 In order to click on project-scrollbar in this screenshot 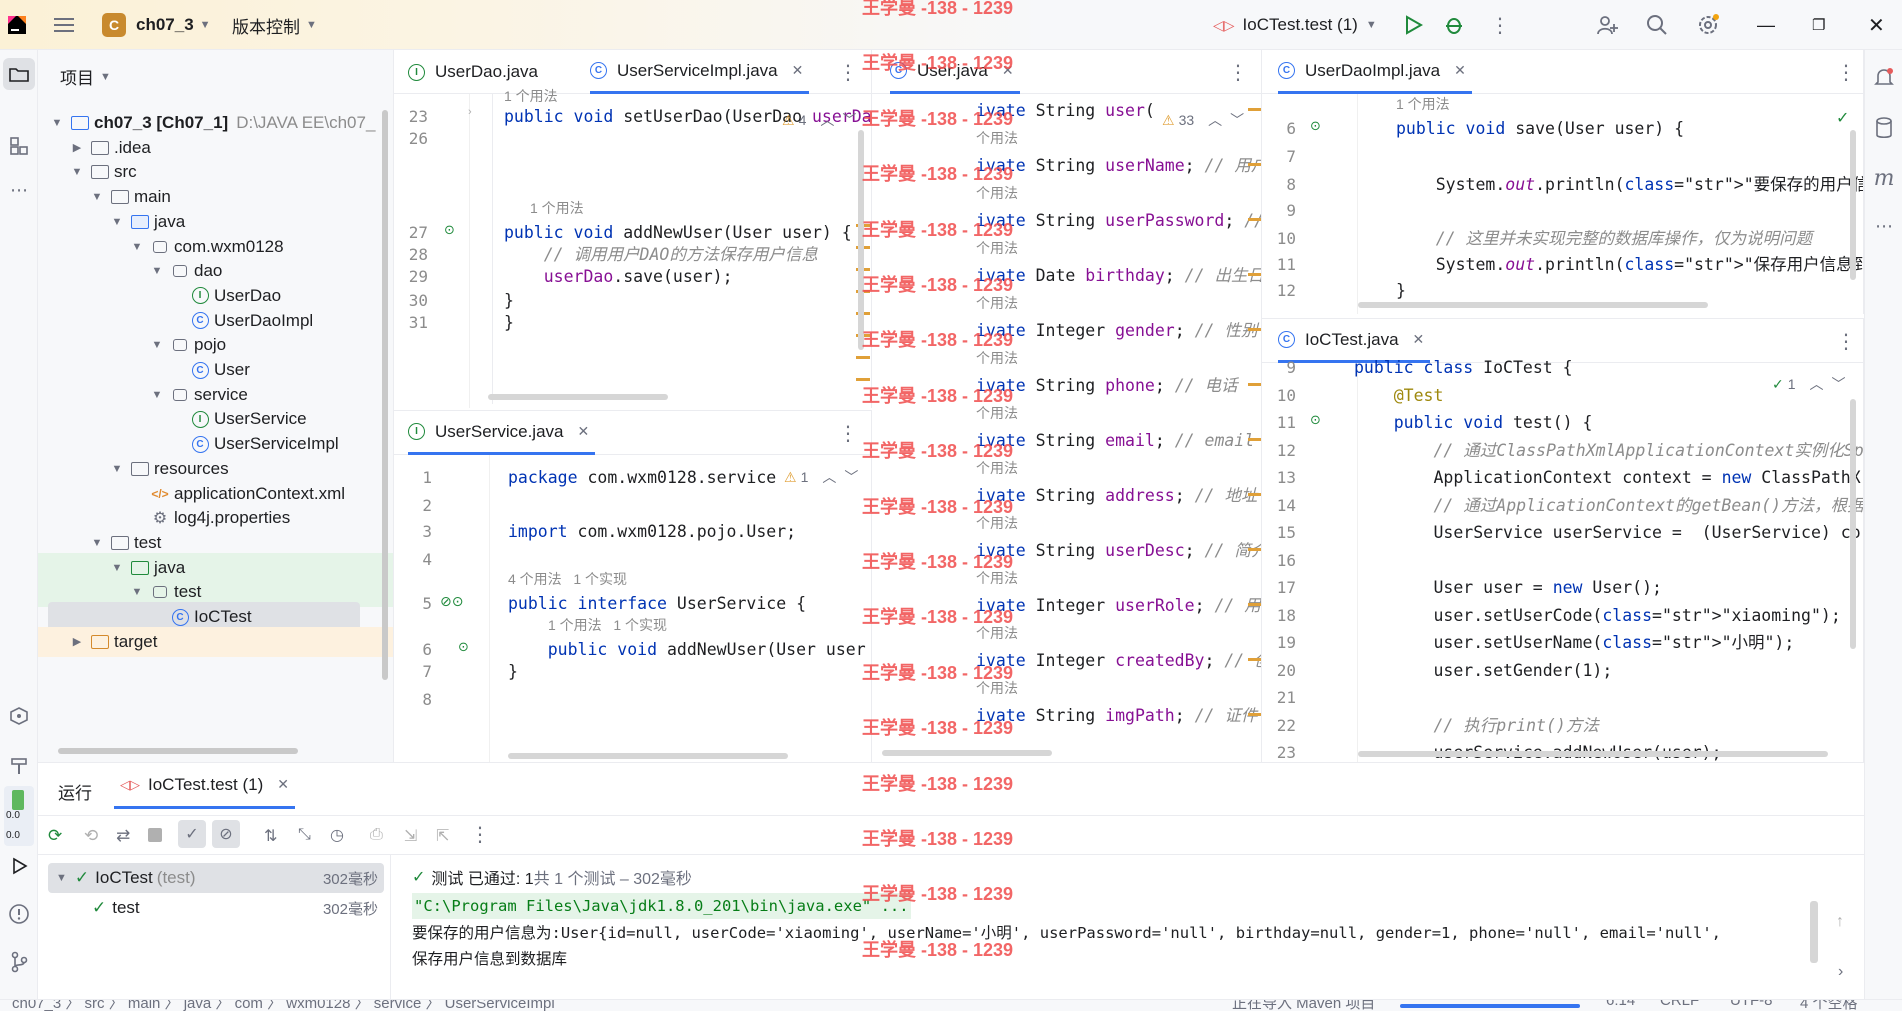, I will do `click(385, 395)`.